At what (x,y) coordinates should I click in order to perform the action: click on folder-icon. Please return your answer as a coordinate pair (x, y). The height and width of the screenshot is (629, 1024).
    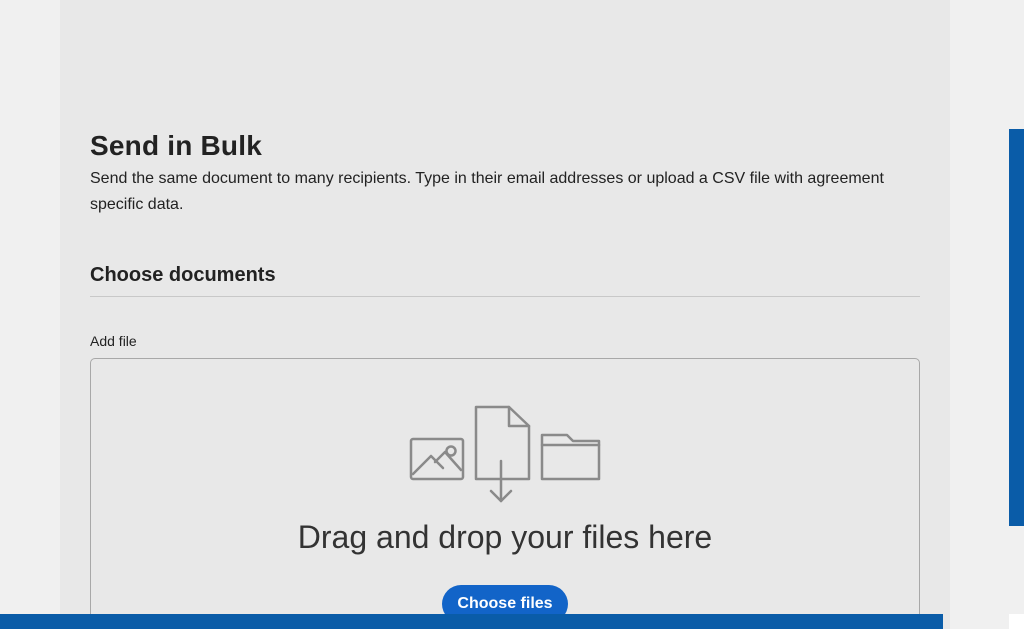
    Looking at the image, I should click on (570, 457).